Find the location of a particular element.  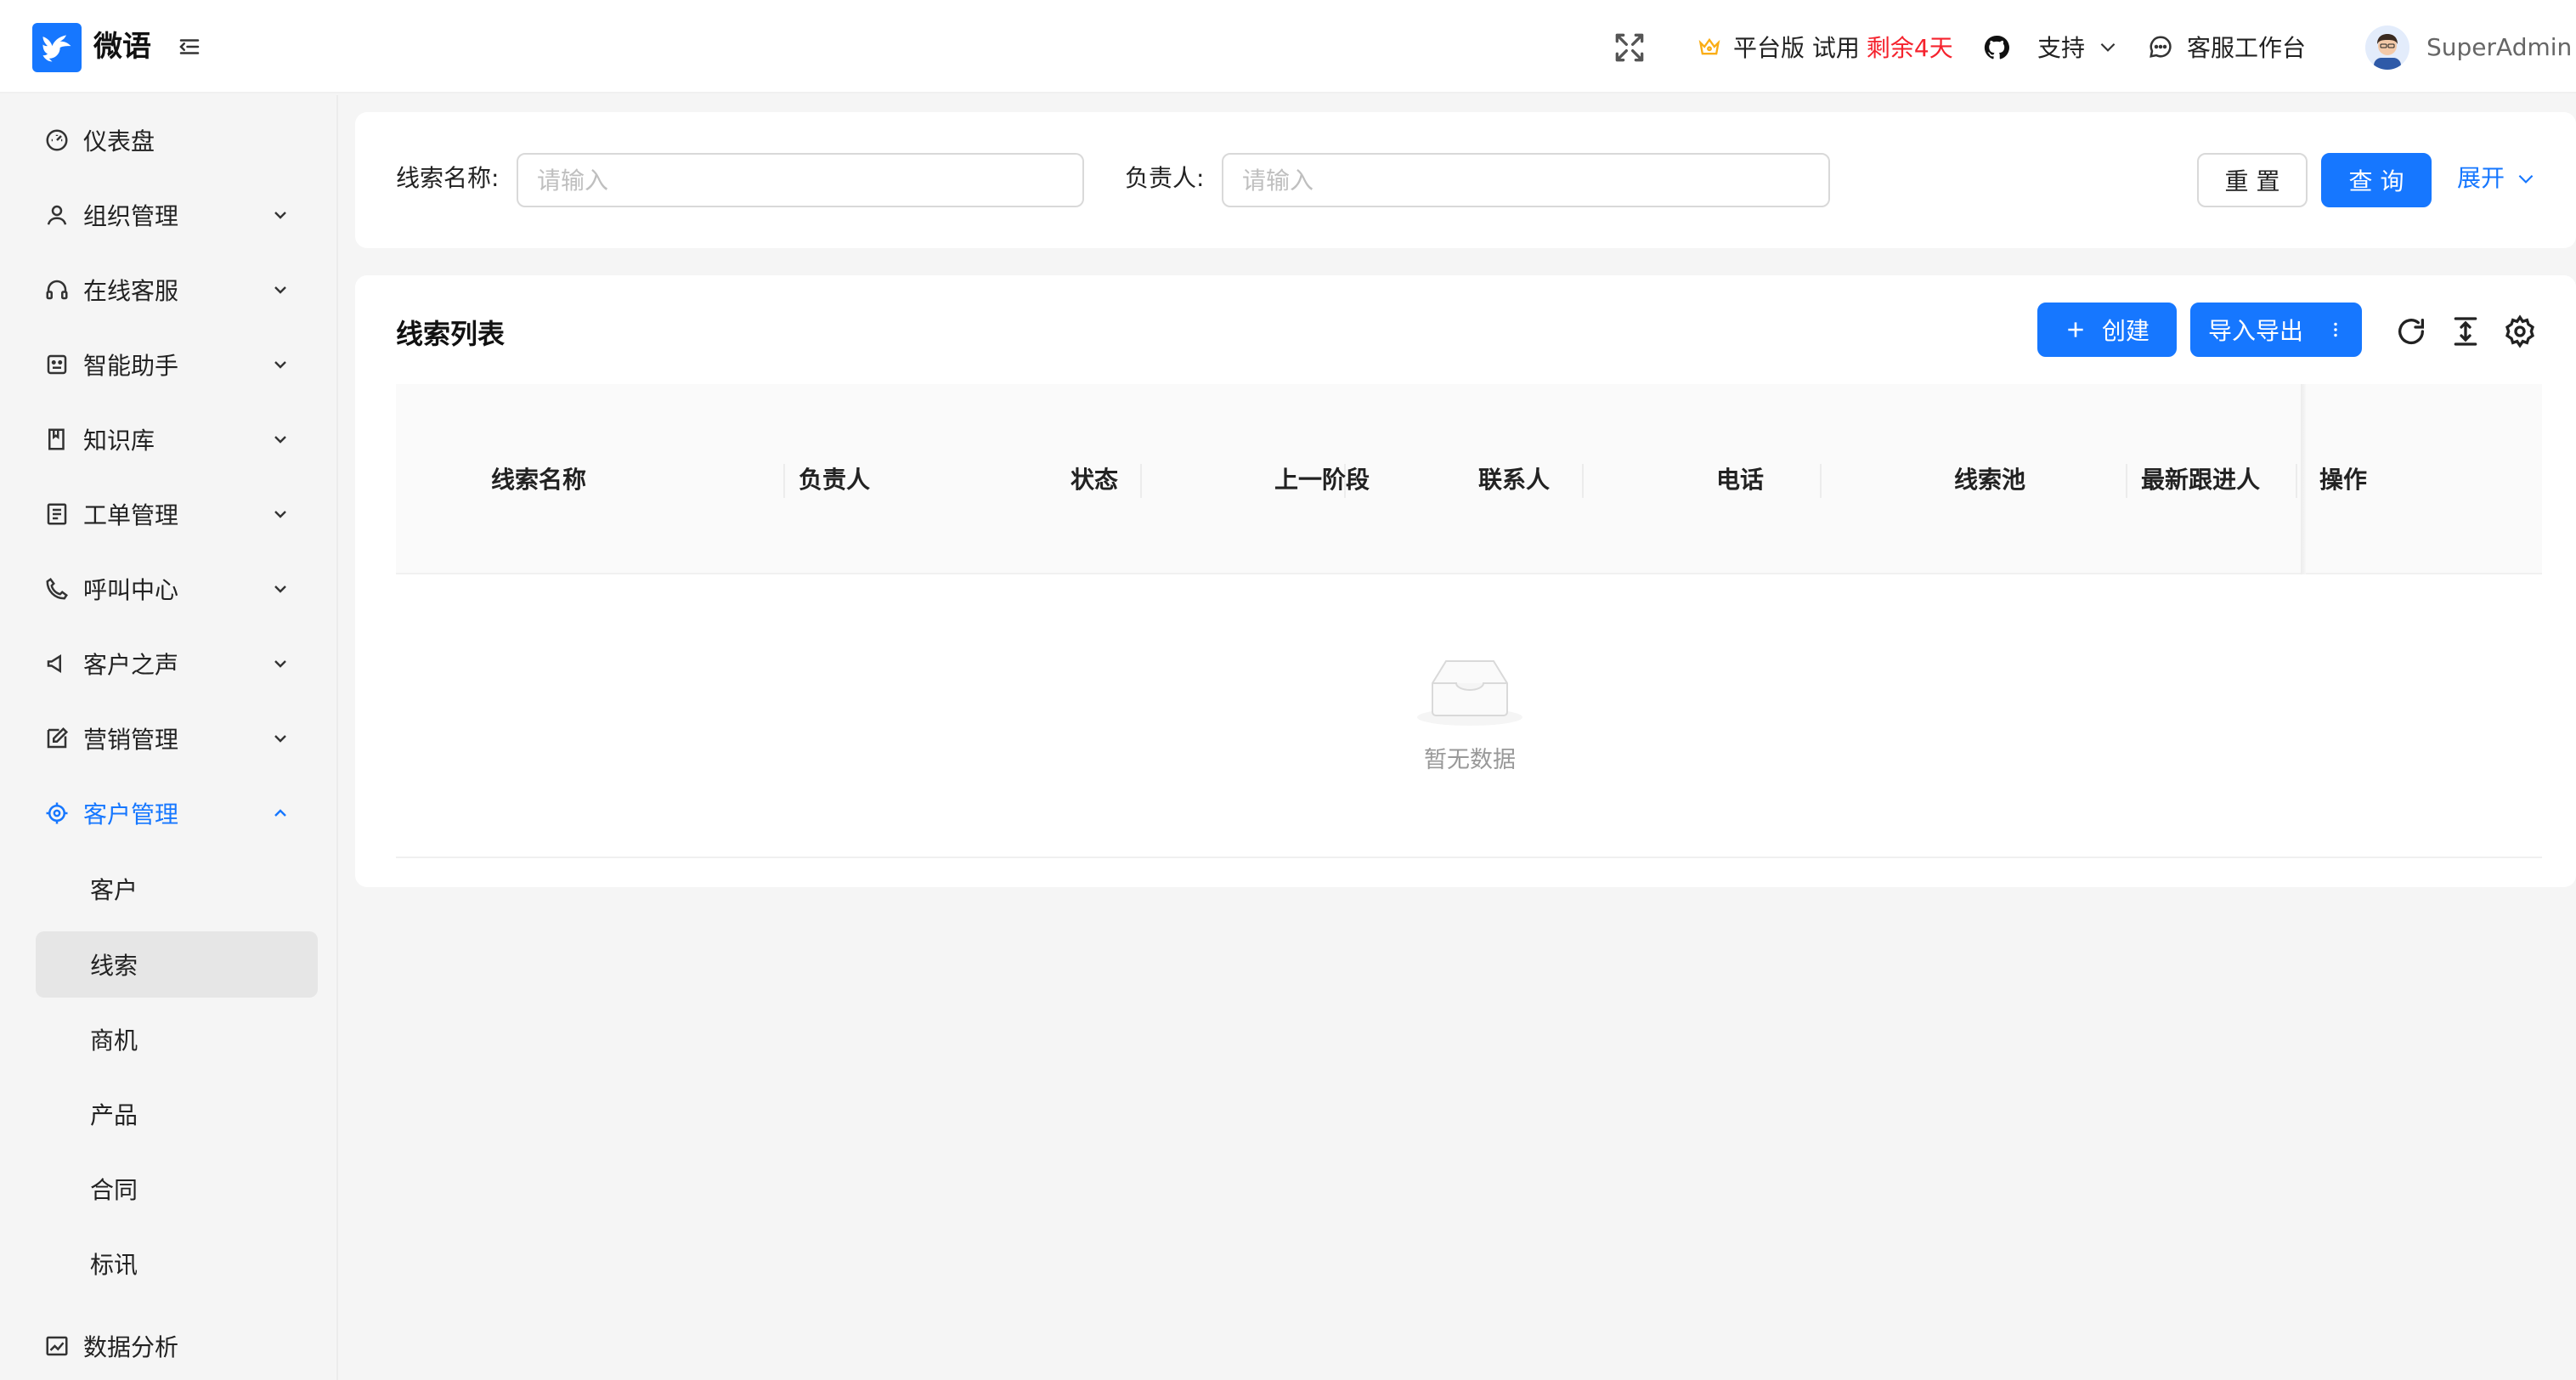

sidebar-item-tickets: 工单管理 is located at coordinates (176, 514).